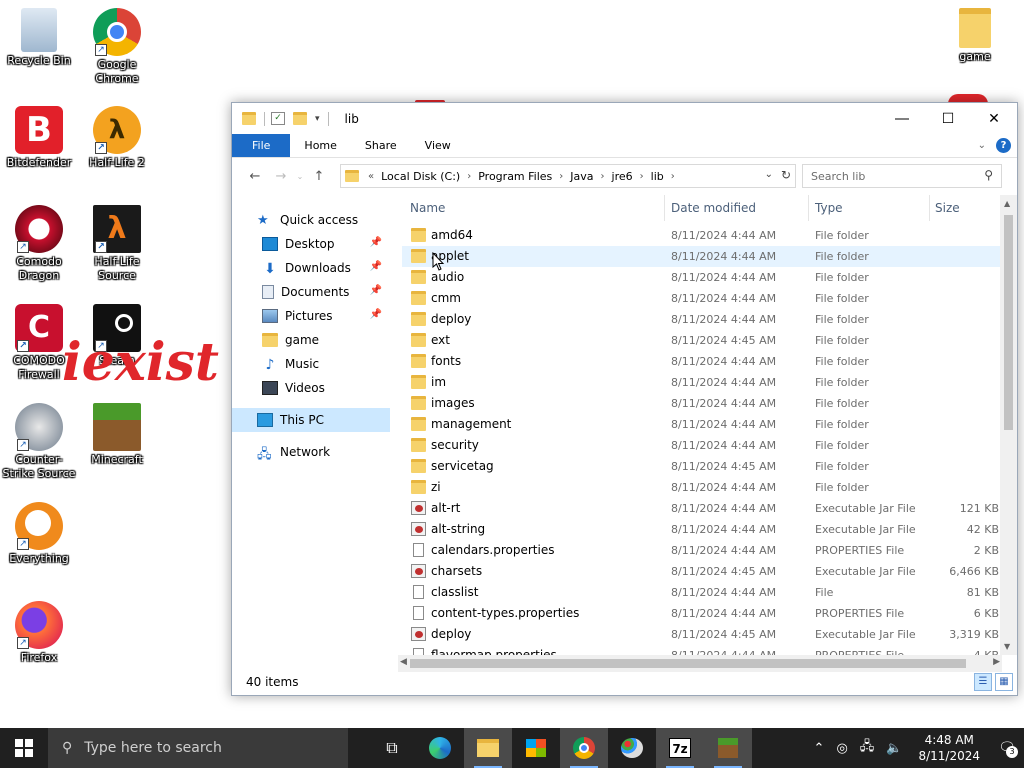  Describe the element at coordinates (117, 138) in the screenshot. I see `desktop-icon-half-life-2: λ ↗ Half-Life 2` at that location.